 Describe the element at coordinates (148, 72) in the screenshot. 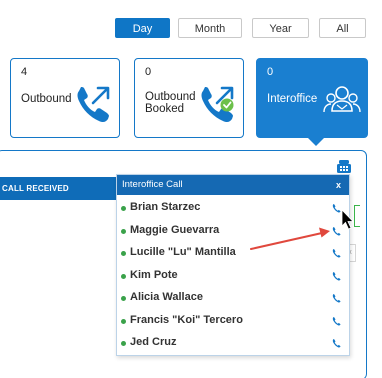

I see `outbound-booked-count: 0` at that location.